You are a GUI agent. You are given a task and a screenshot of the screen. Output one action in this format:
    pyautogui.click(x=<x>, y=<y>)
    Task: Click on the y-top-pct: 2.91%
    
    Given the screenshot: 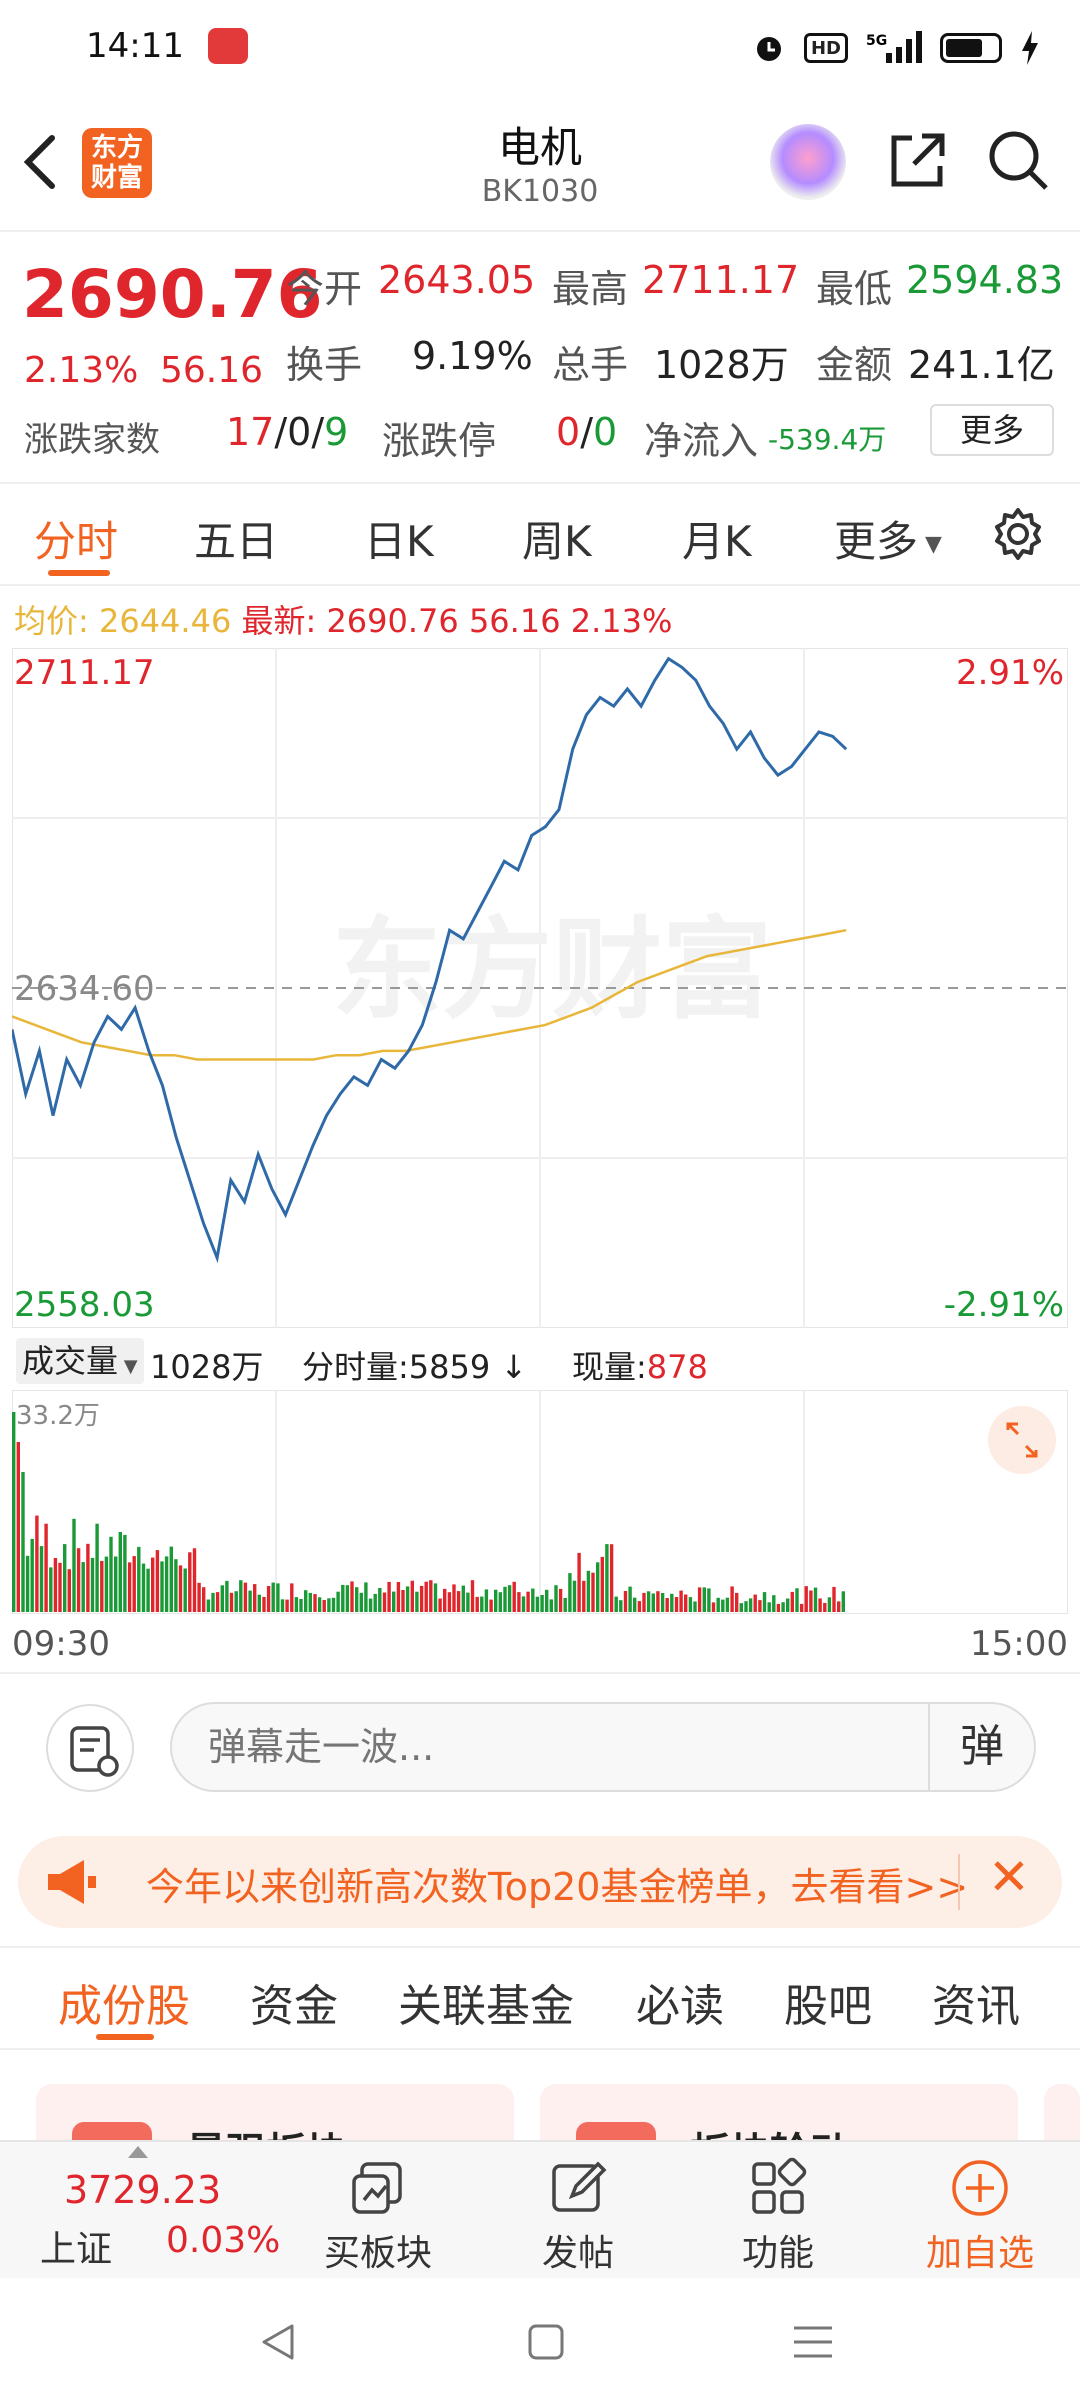 What is the action you would take?
    pyautogui.click(x=1010, y=673)
    